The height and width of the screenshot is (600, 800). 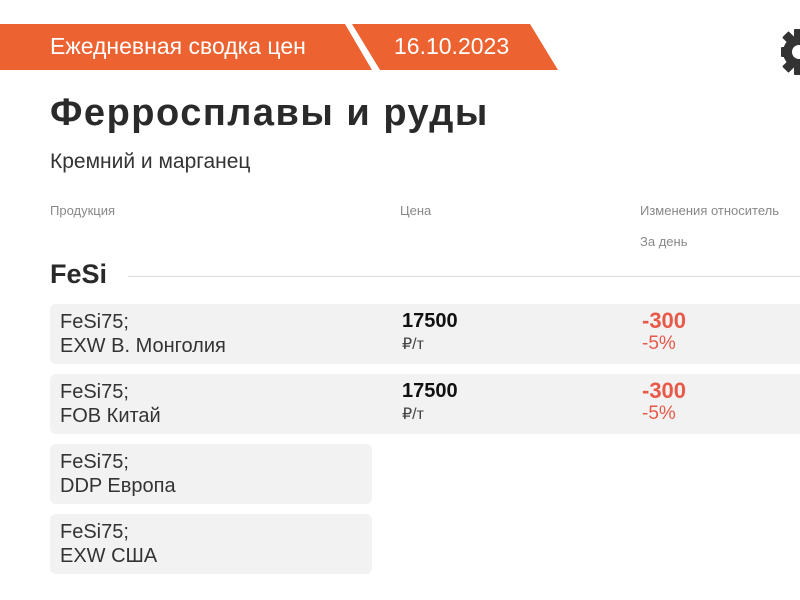 What do you see at coordinates (664, 241) in the screenshot?
I see `column-subheader-day: За день` at bounding box center [664, 241].